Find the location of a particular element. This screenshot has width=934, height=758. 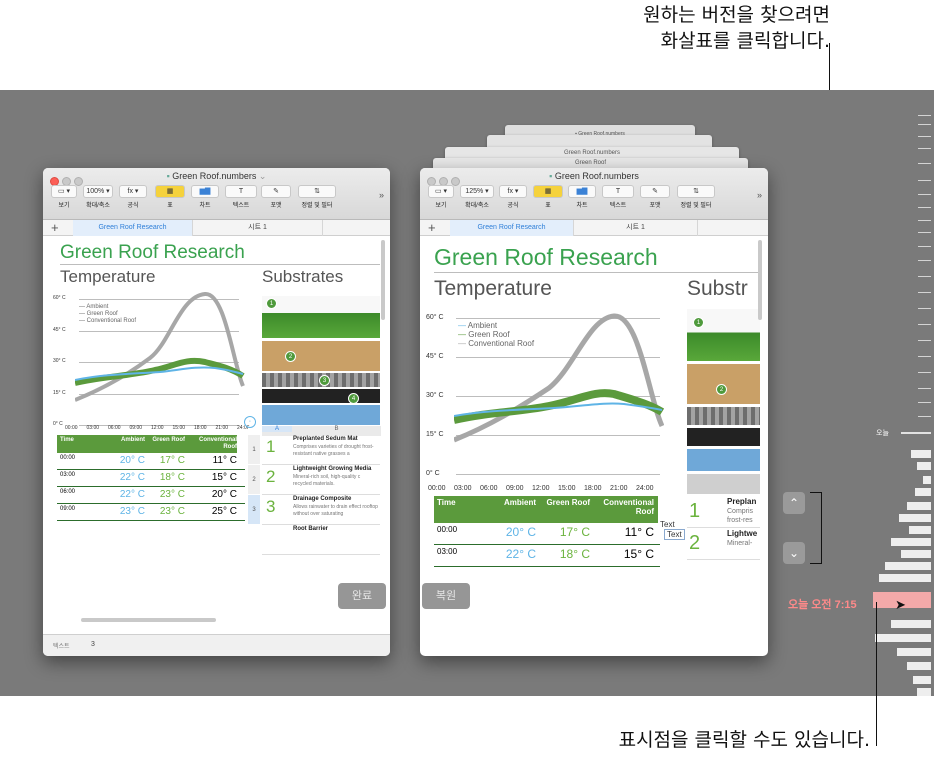

table-cell: 25° C is located at coordinates (212, 511).